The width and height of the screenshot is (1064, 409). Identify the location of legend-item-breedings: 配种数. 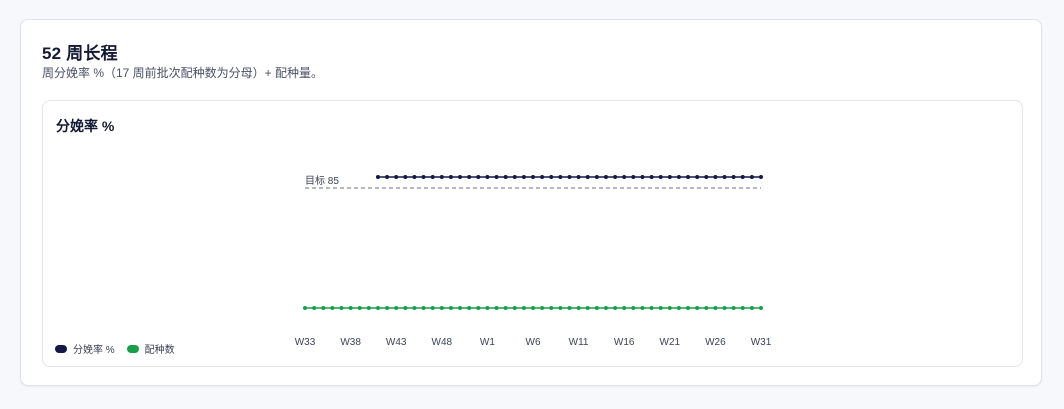
(150, 348).